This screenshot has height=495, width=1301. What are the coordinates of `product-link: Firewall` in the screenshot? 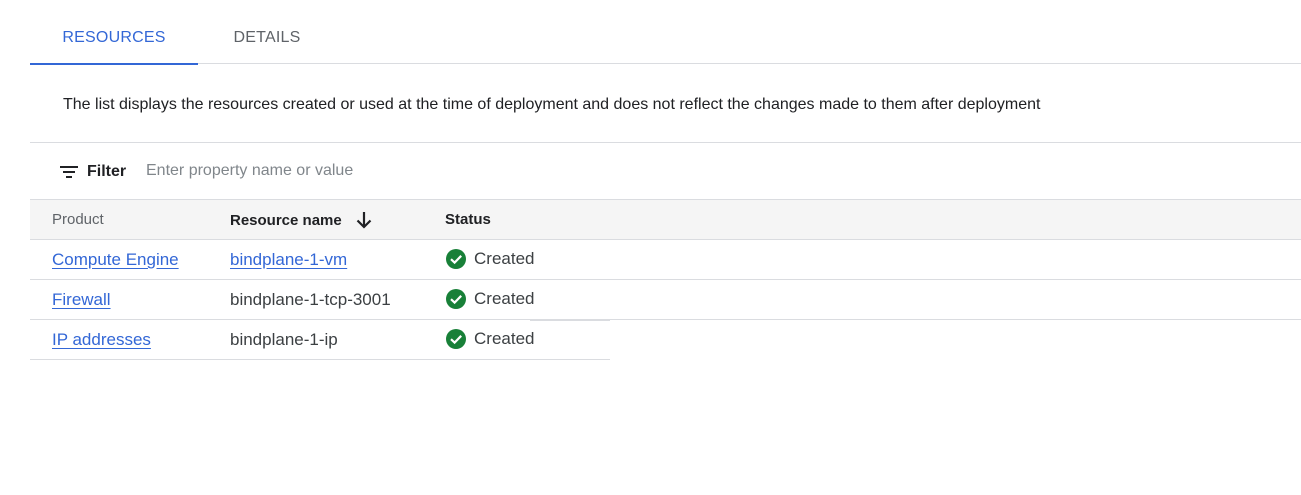 It's located at (81, 300).